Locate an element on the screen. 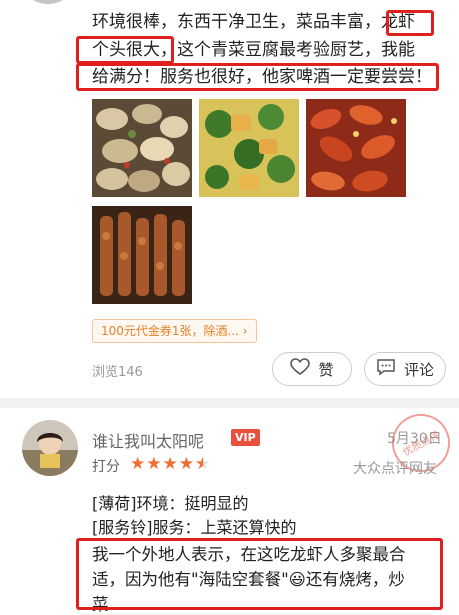 The width and height of the screenshot is (459, 615). star-rating: ★★★★★ is located at coordinates (170, 464).